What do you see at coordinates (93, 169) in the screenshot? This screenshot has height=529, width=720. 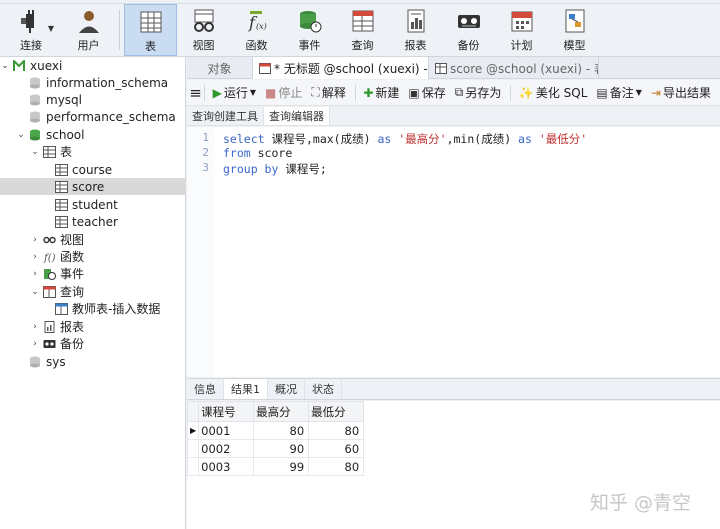 I see `tree-table-course: course` at bounding box center [93, 169].